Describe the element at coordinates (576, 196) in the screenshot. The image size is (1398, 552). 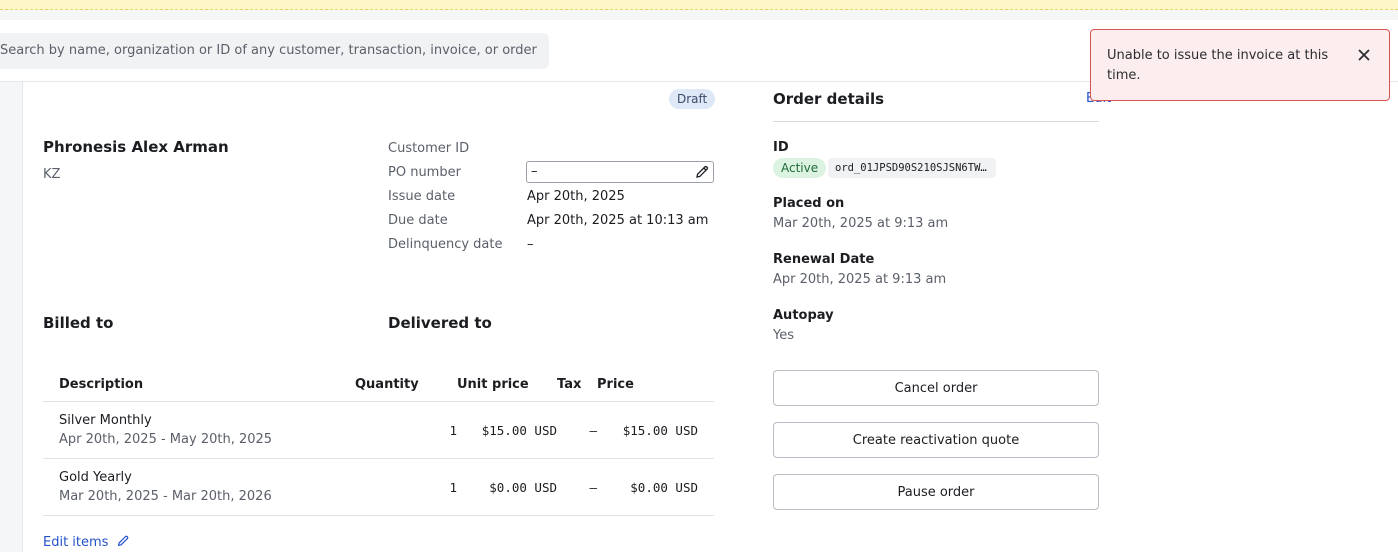
I see `issue-date-value: Apr 20th, 2025` at that location.